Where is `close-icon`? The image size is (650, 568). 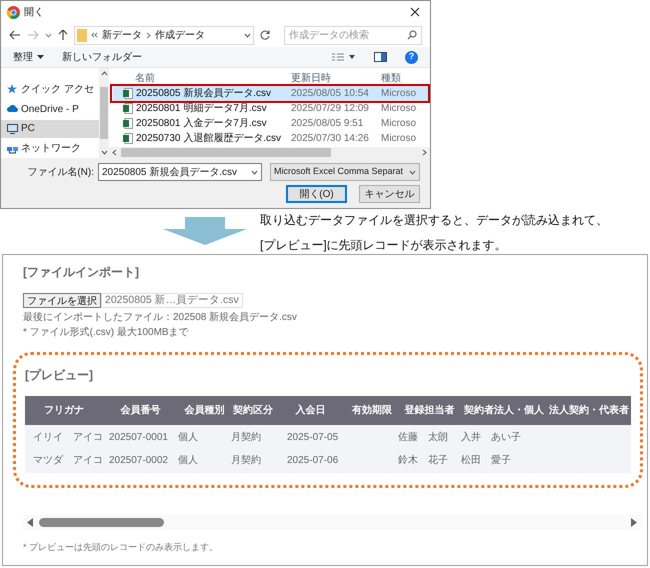
close-icon is located at coordinates (415, 12).